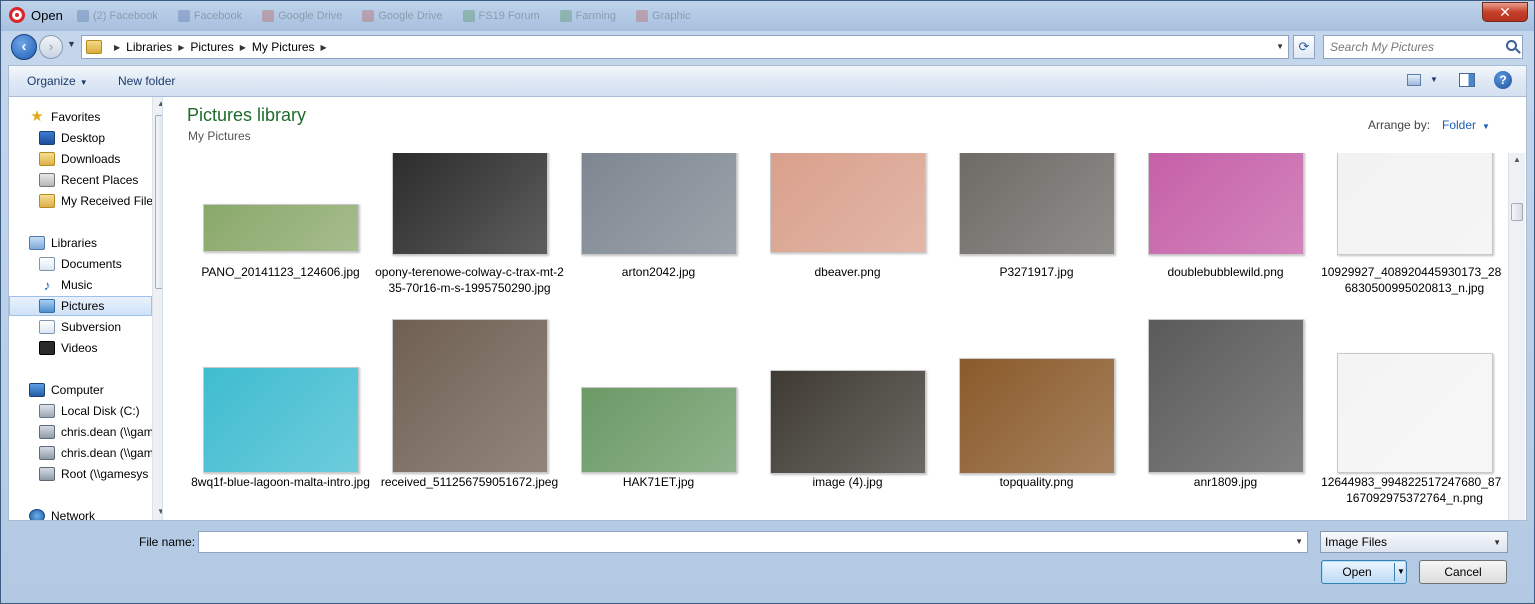 The image size is (1535, 604). Describe the element at coordinates (157, 308) in the screenshot. I see `sidebar-scrollbar: ▲ ▼` at that location.